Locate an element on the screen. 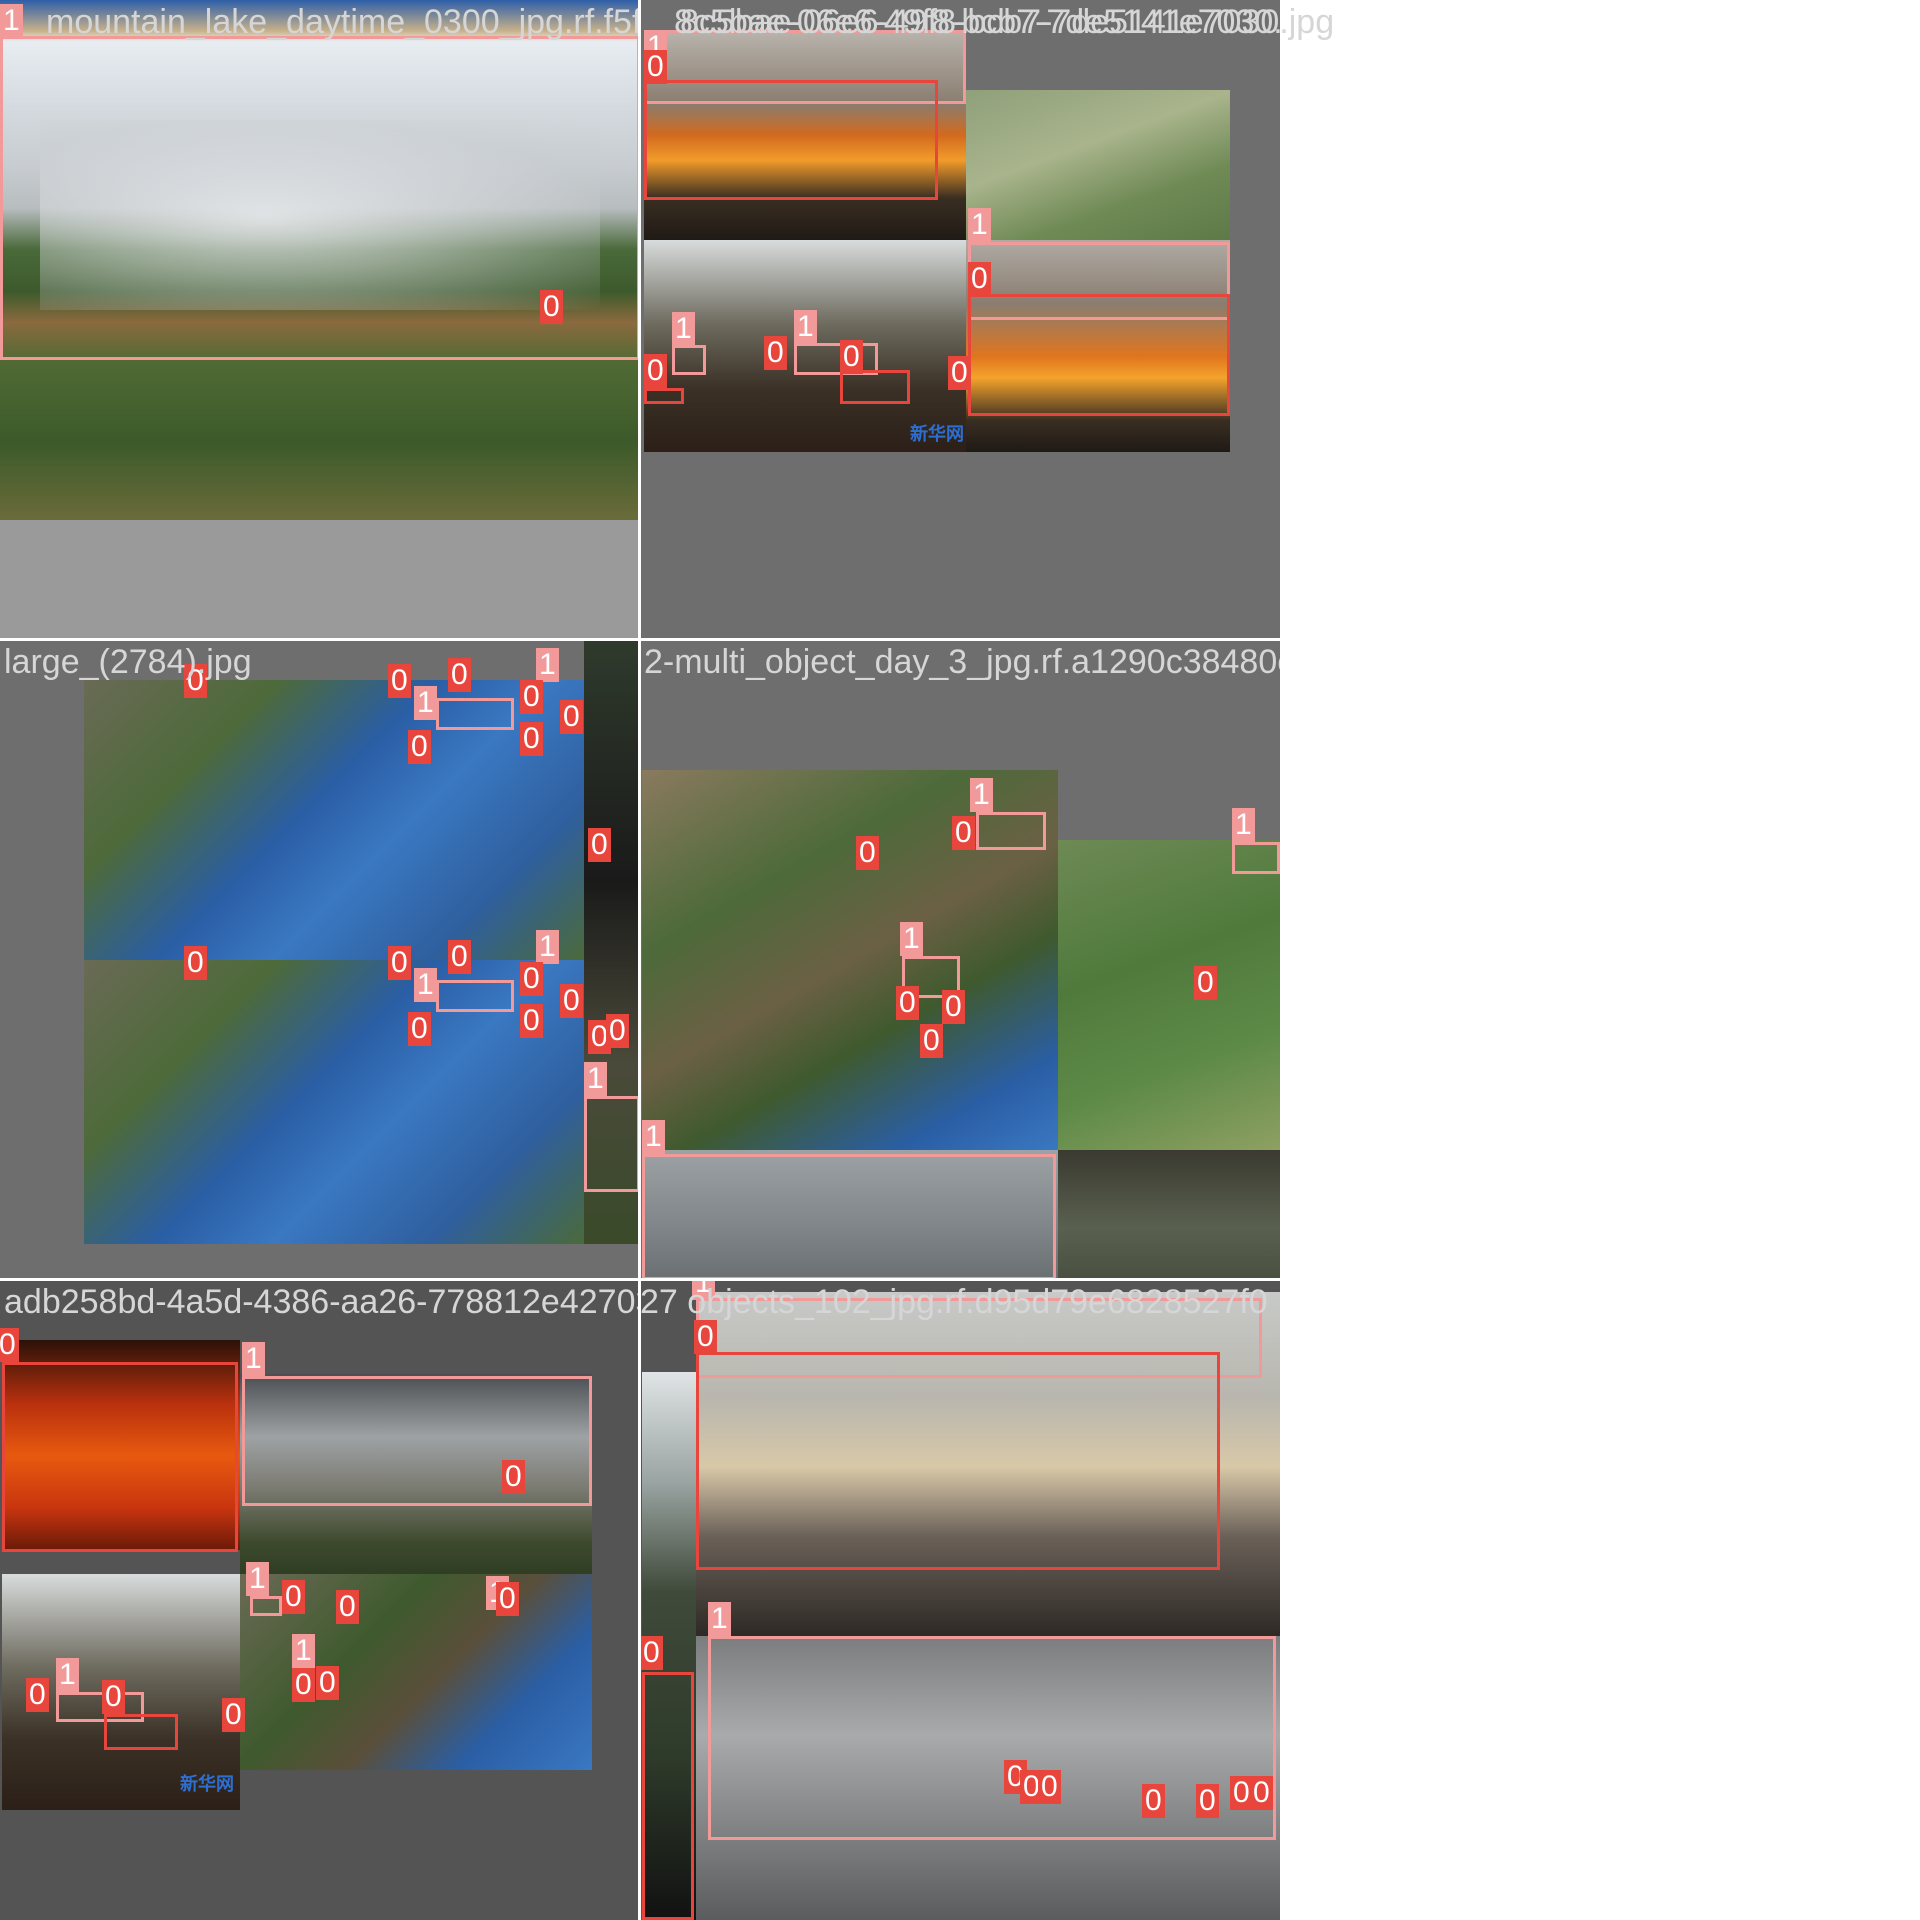 The height and width of the screenshot is (1920, 1920). tile-filename: large_(2784).jpg is located at coordinates (128, 662).